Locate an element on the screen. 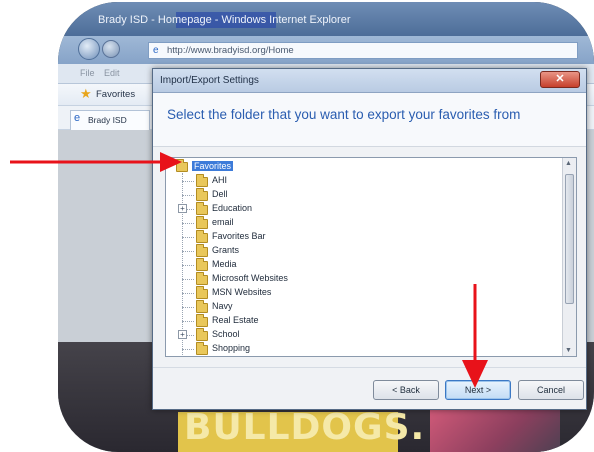 The height and width of the screenshot is (452, 594). tree-folder-label: AHI is located at coordinates (220, 180).